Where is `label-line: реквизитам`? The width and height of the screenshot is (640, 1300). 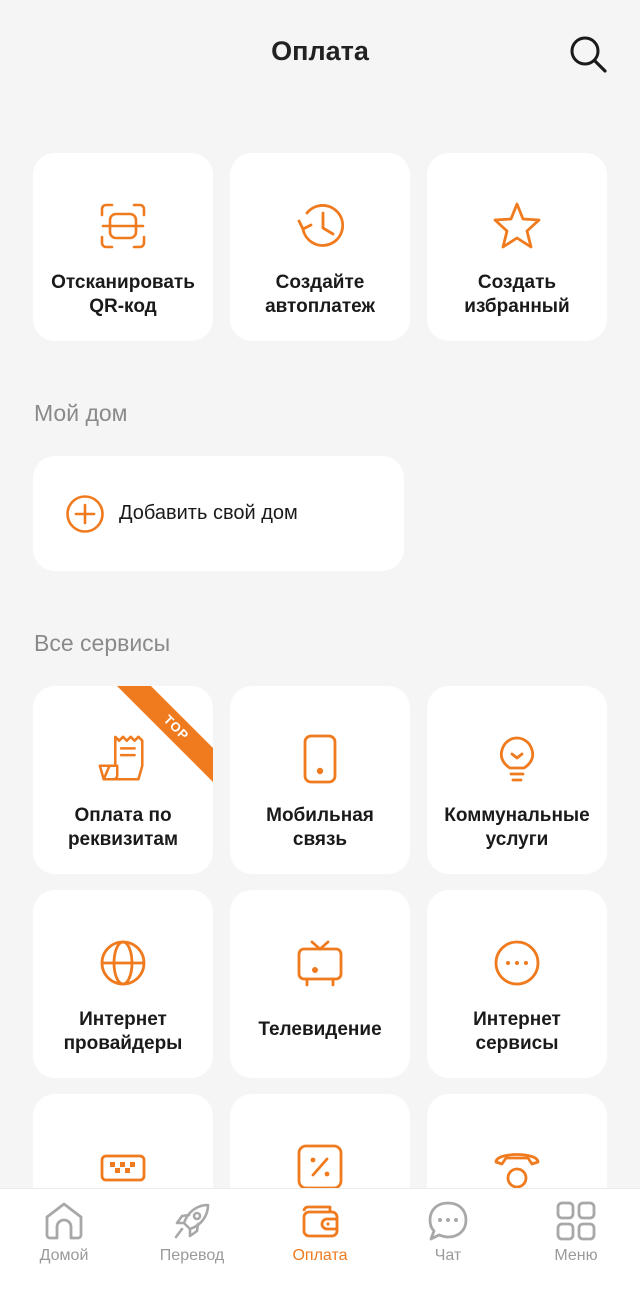 label-line: реквизитам is located at coordinates (123, 839).